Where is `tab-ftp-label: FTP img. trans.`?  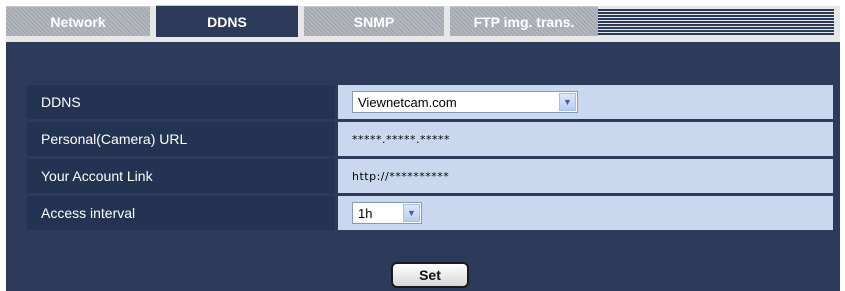 tab-ftp-label: FTP img. trans. is located at coordinates (524, 21).